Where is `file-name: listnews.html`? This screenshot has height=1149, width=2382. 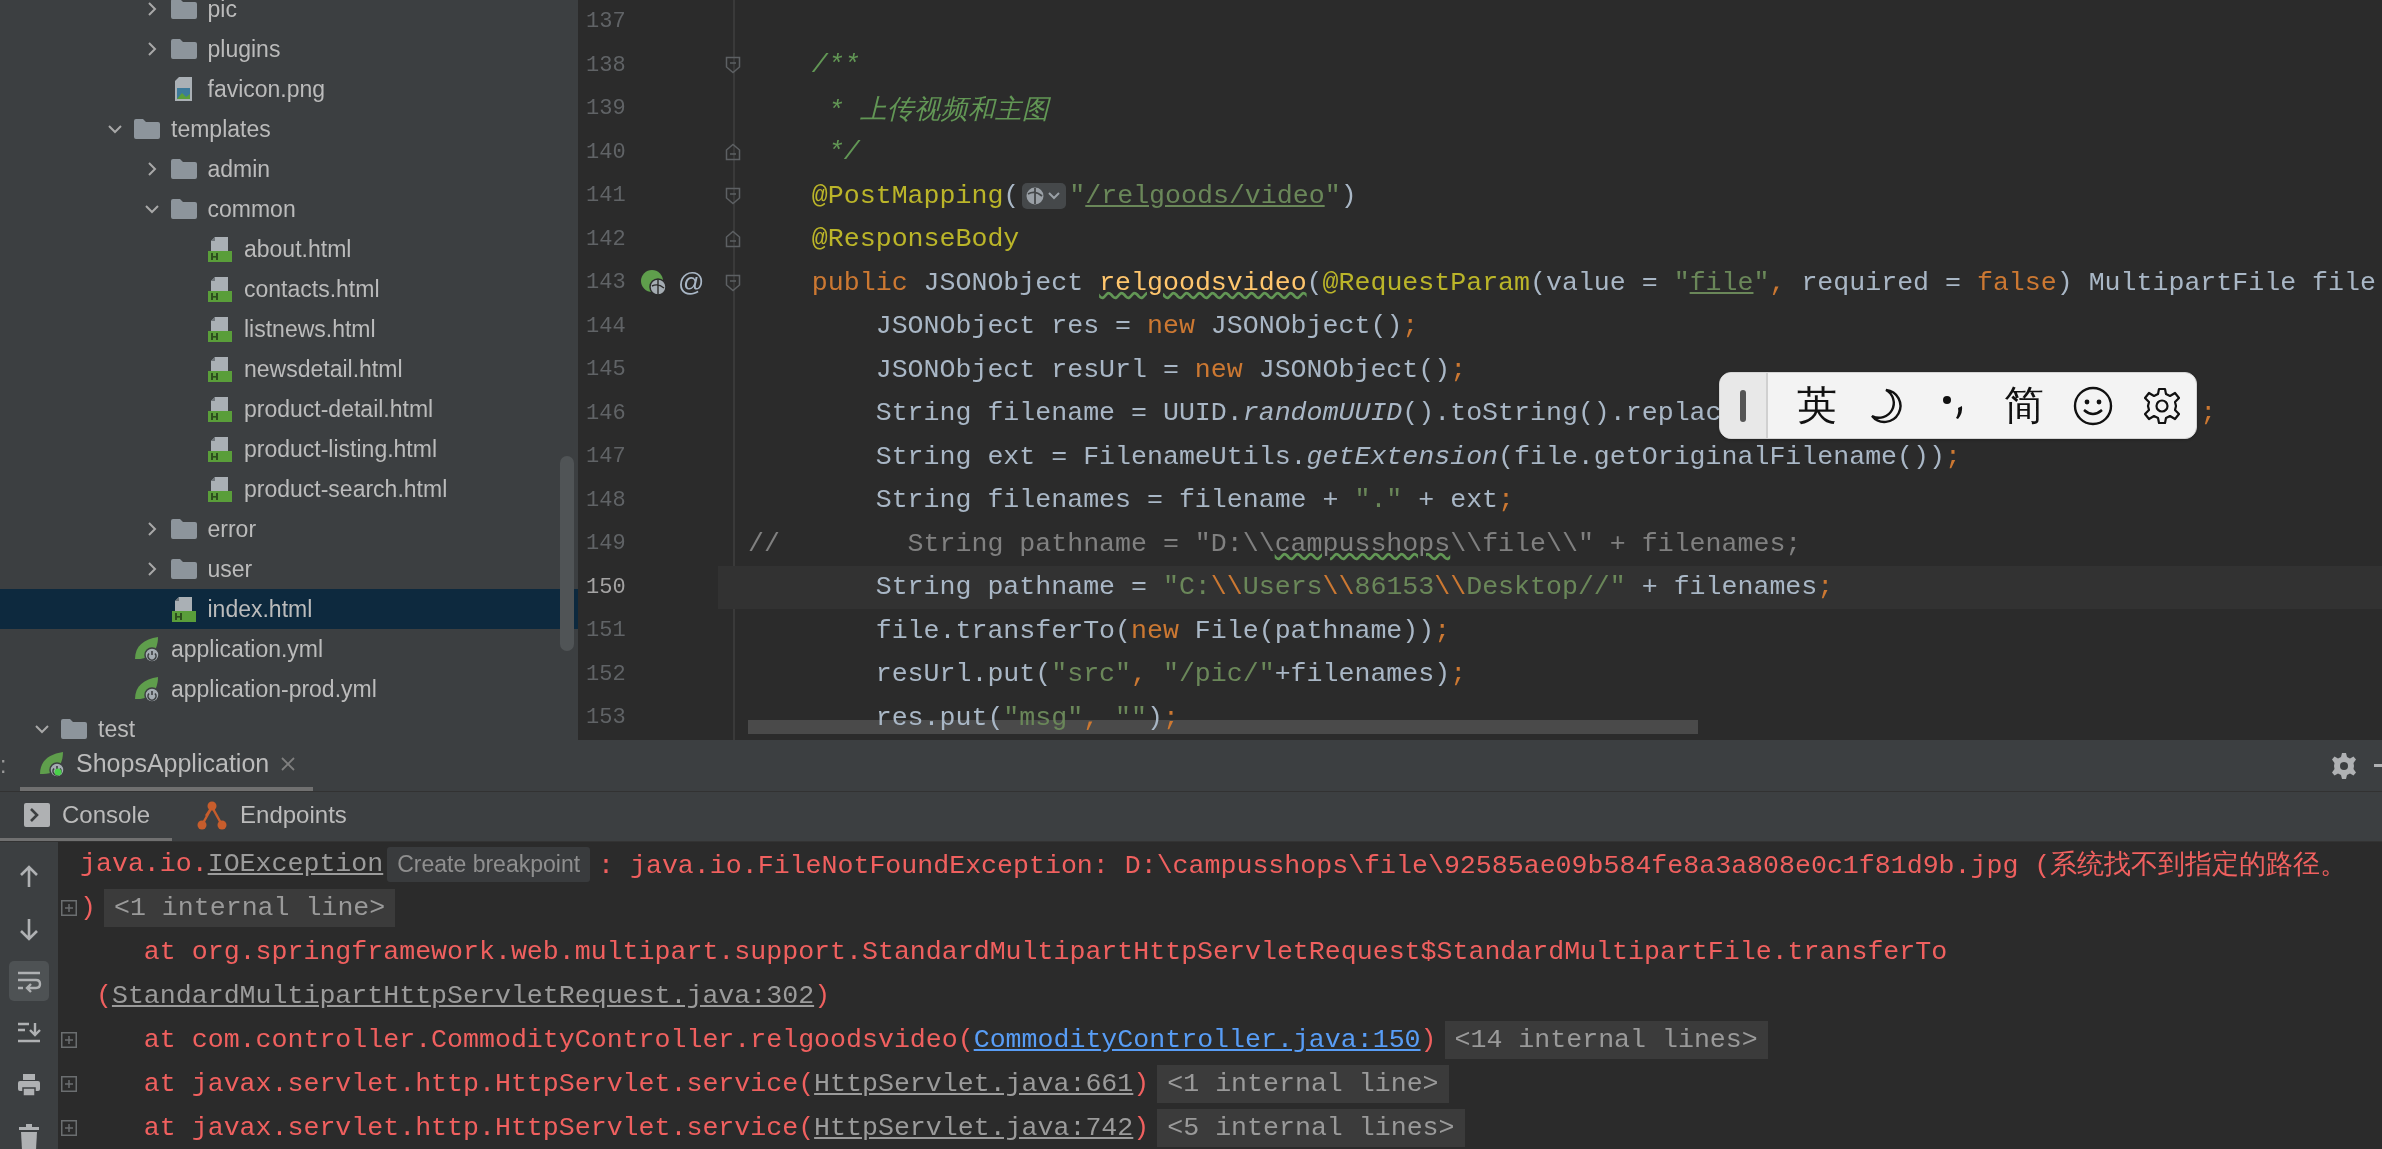 file-name: listnews.html is located at coordinates (310, 329).